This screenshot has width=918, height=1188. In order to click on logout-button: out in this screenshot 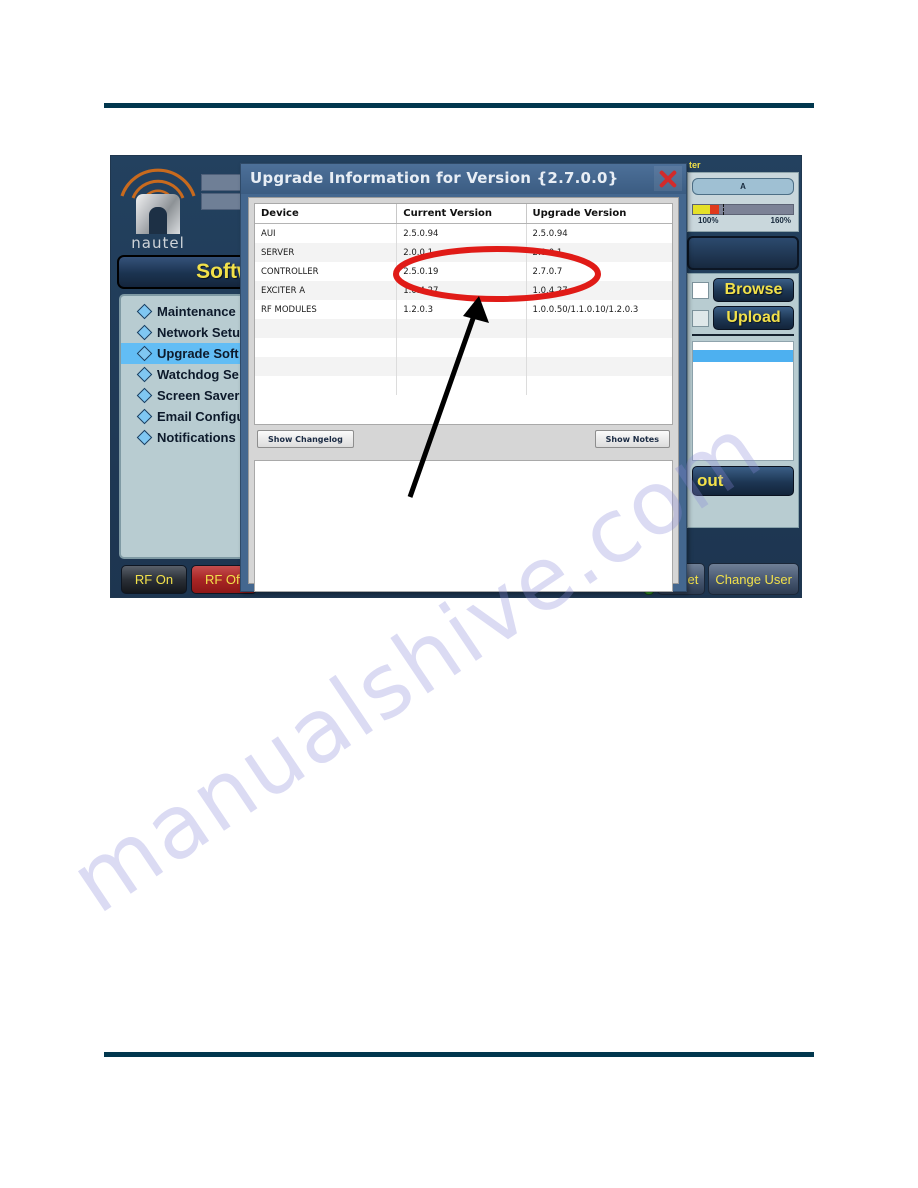, I will do `click(743, 481)`.